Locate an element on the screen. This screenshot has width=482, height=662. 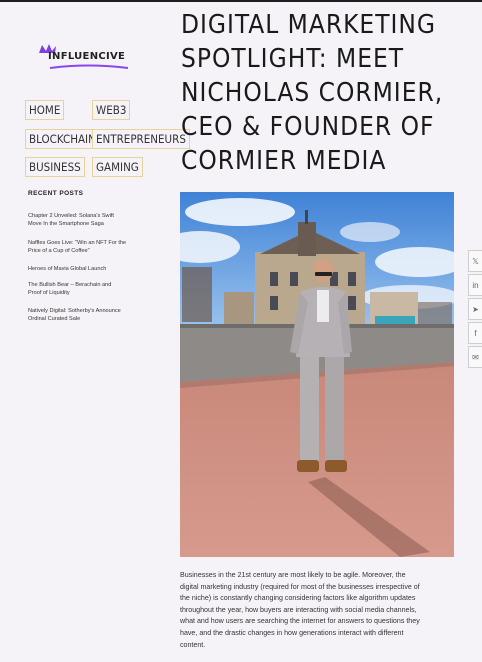
site-logo: INFLUENCIVE is located at coordinates (83, 57).